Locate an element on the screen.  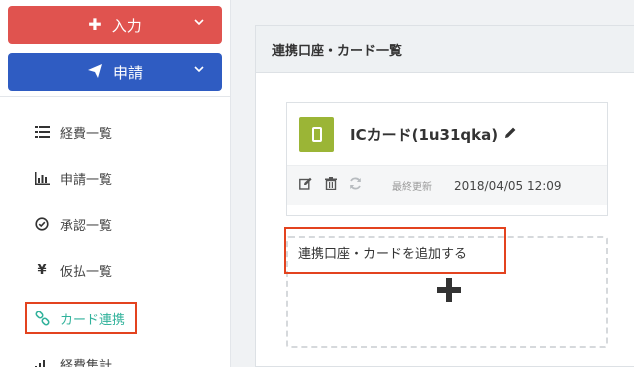
edit-name-icon is located at coordinates (510, 134).